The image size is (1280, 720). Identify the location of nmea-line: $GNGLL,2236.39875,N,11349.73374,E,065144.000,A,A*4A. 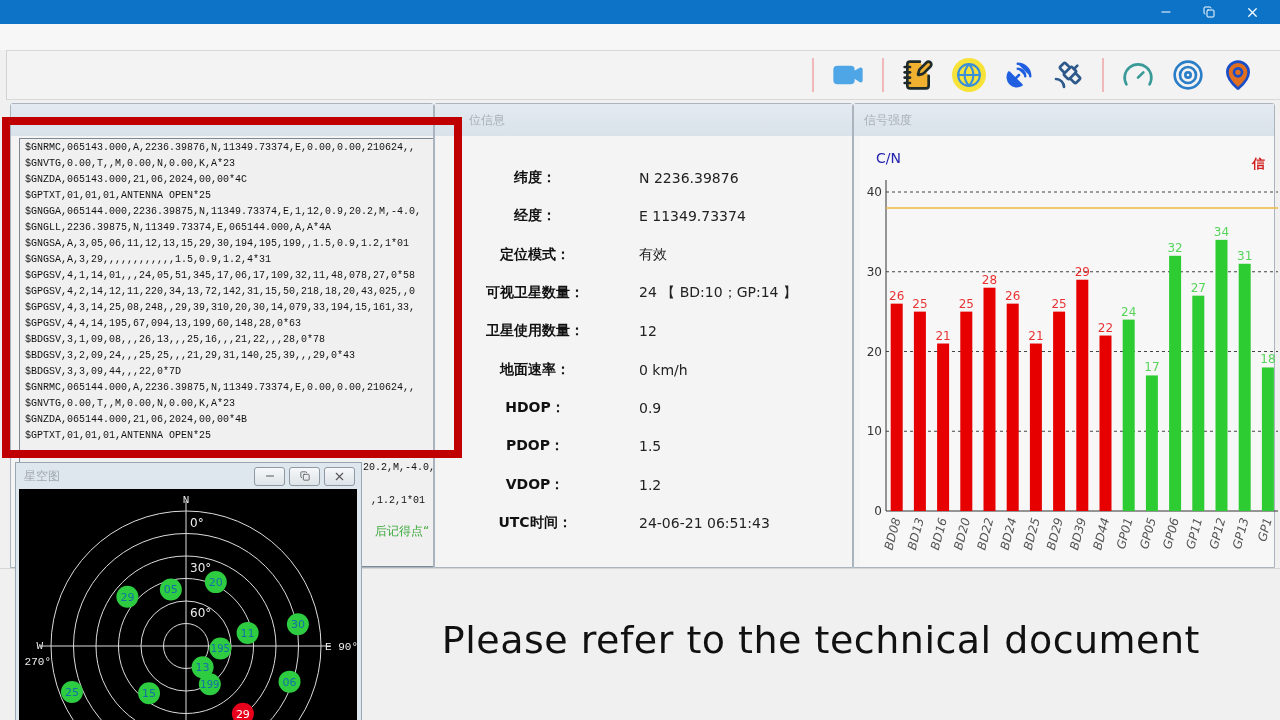
(178, 228).